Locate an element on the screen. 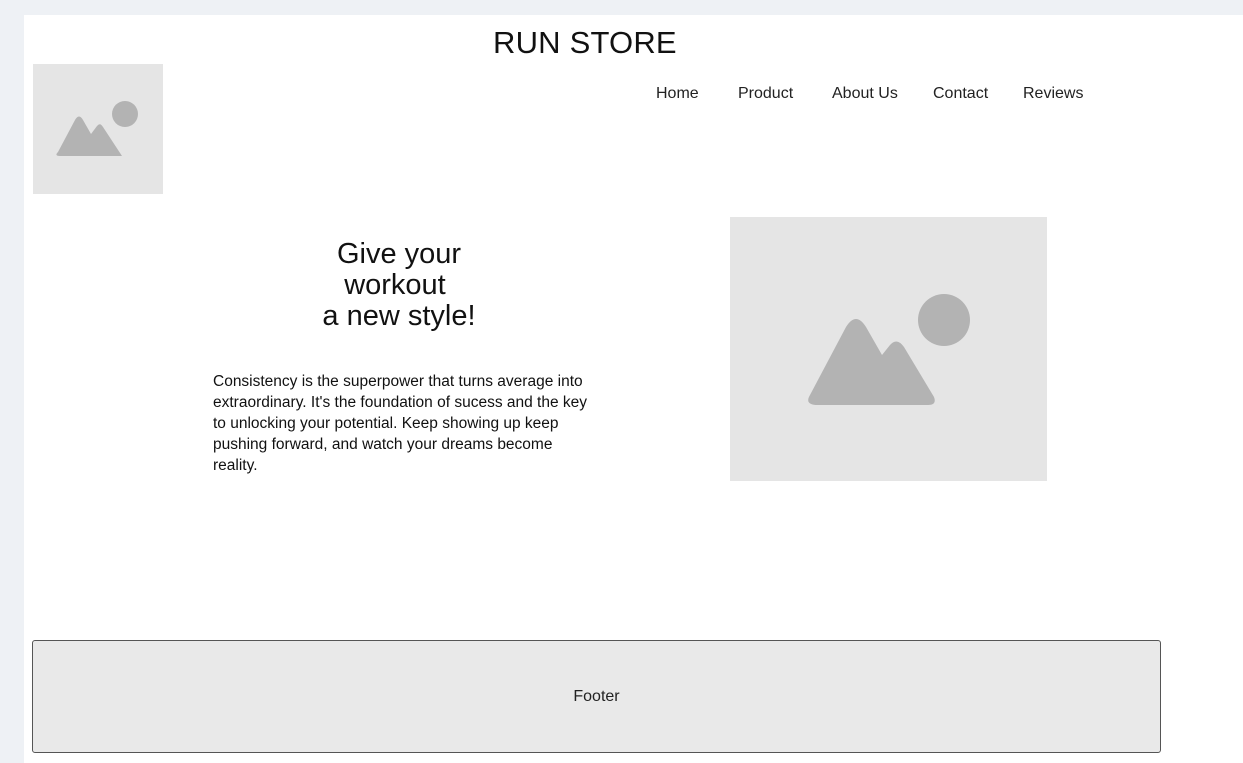 This screenshot has width=1243, height=763. hero-heading-line: workout is located at coordinates (399, 285).